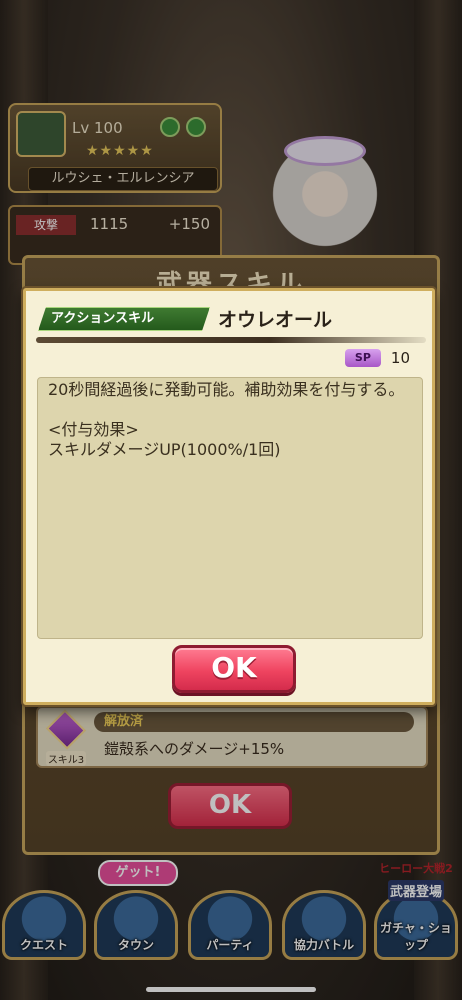  I want to click on title-divider, so click(231, 340).